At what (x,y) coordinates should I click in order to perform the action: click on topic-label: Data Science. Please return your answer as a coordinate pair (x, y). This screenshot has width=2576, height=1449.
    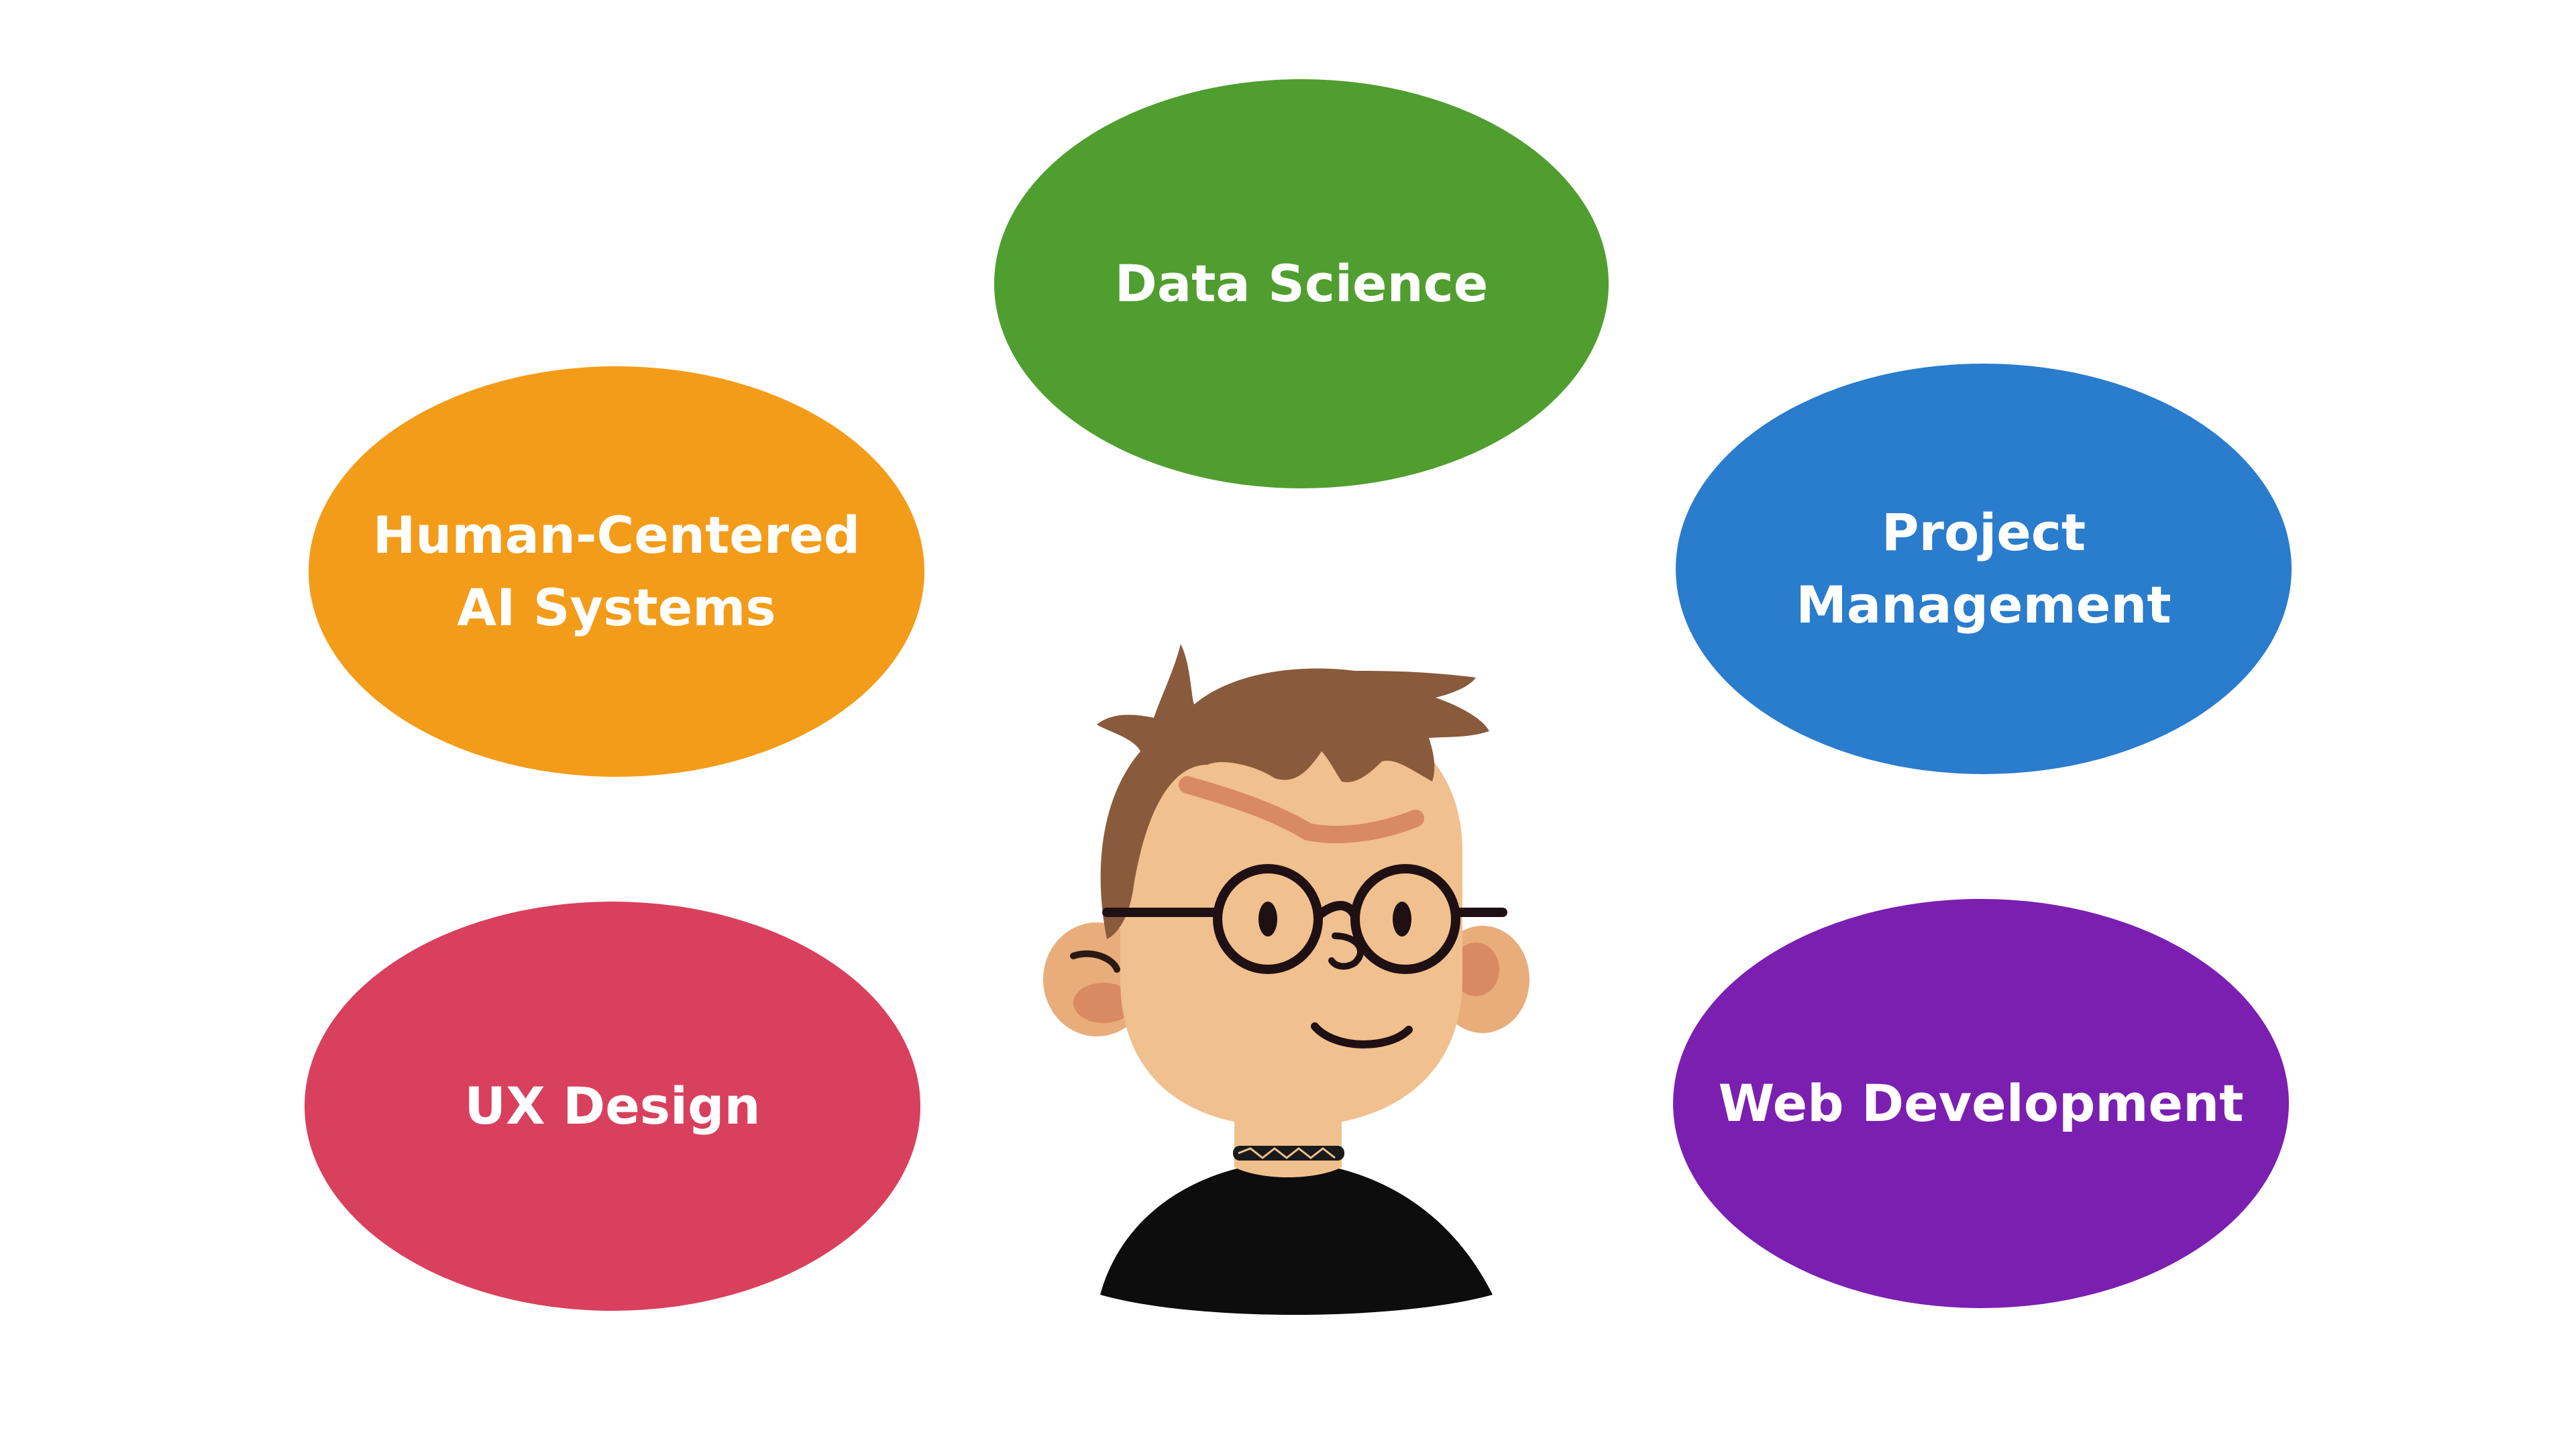
    Looking at the image, I should click on (1301, 283).